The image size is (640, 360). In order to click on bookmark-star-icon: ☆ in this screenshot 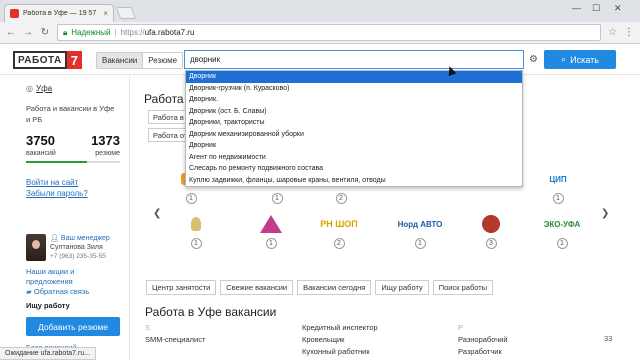, I will do `click(612, 32)`.